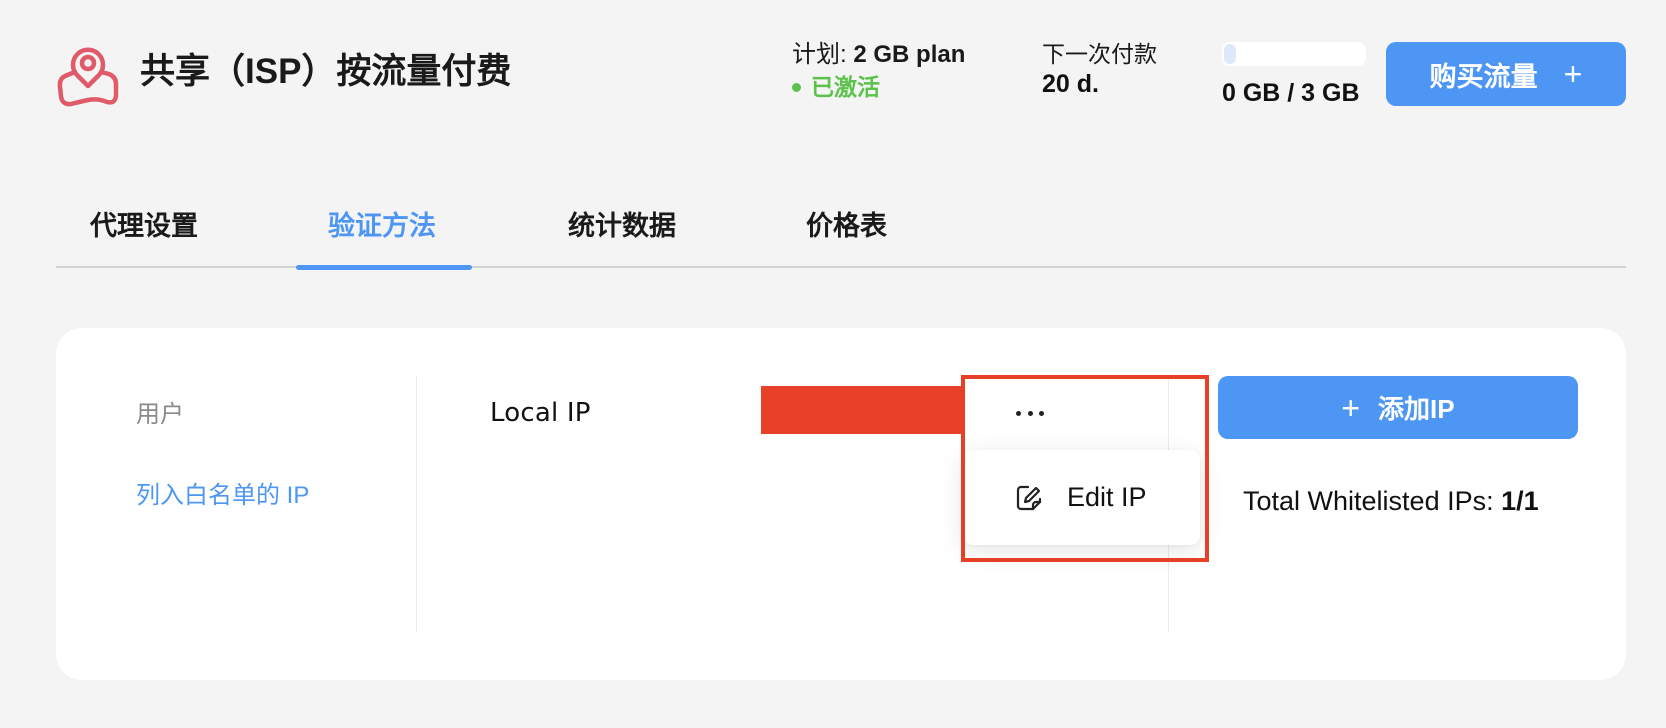 Image resolution: width=1666 pixels, height=728 pixels. What do you see at coordinates (160, 415) in the screenshot?
I see `sidebar-item-users: 用户` at bounding box center [160, 415].